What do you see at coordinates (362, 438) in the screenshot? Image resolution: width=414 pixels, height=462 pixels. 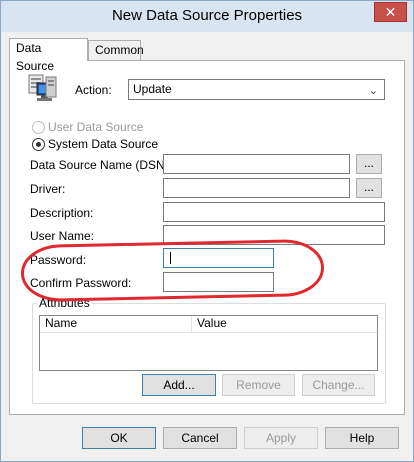 I see `help-button: Help` at bounding box center [362, 438].